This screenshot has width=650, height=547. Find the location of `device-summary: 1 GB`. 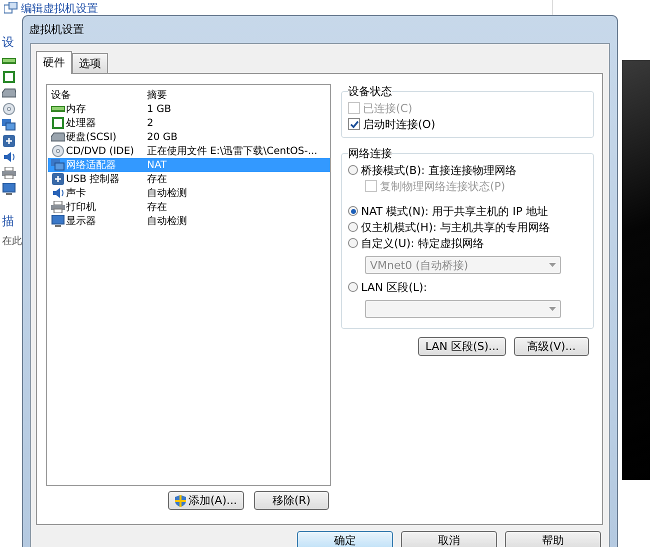

device-summary: 1 GB is located at coordinates (159, 109).